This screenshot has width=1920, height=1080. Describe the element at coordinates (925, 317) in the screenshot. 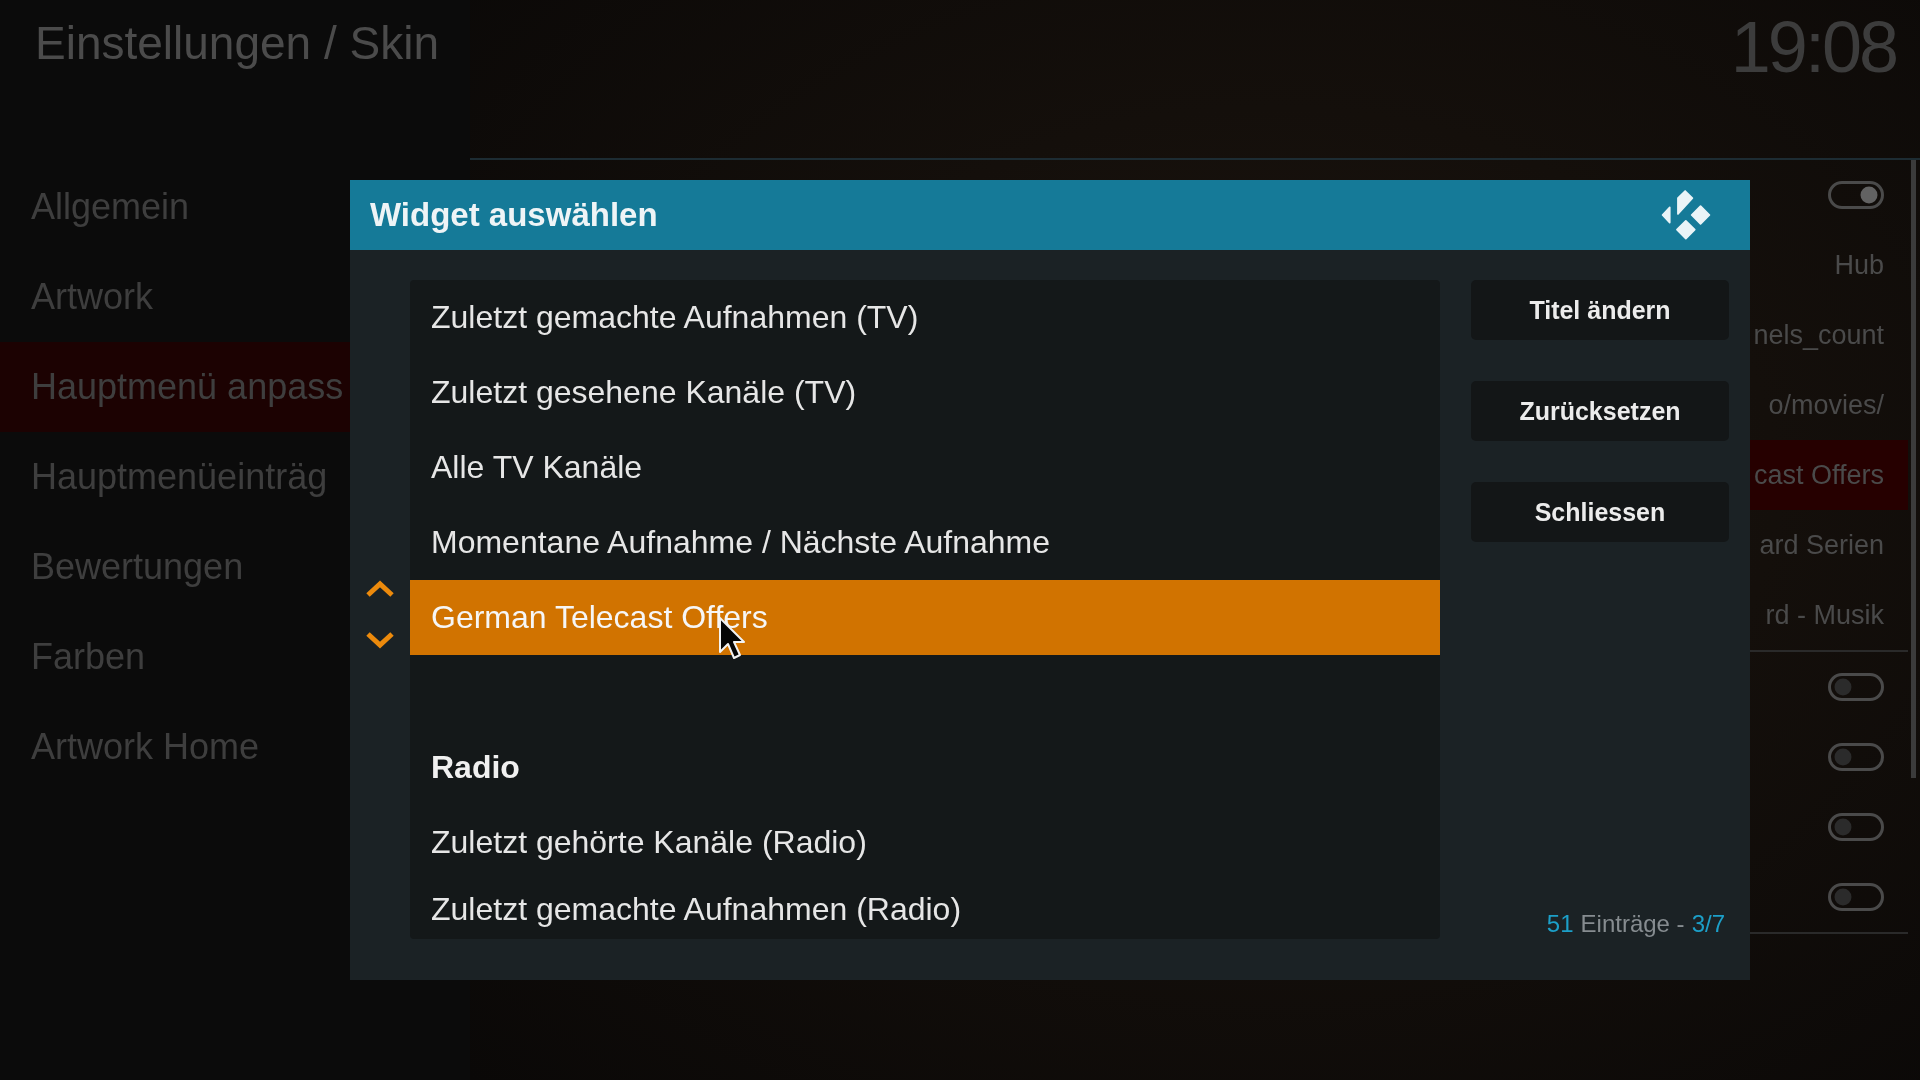

I see `list-item: Zuletzt gemachte Aufnahmen (TV)` at that location.